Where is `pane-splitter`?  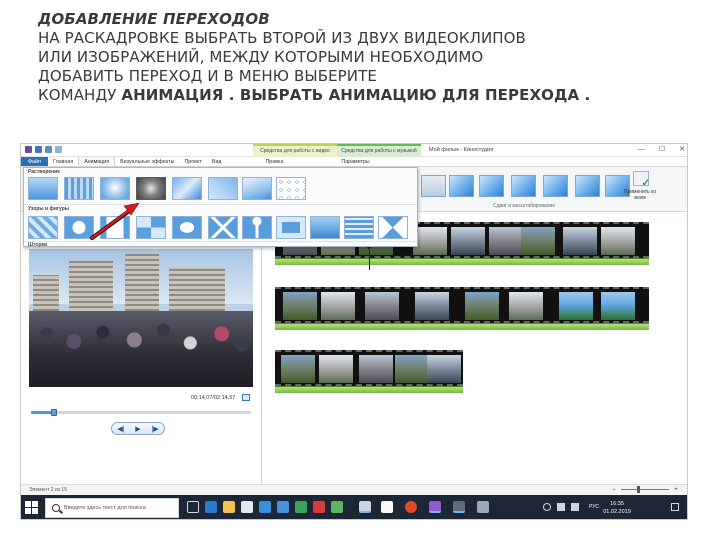 pane-splitter is located at coordinates (261, 352).